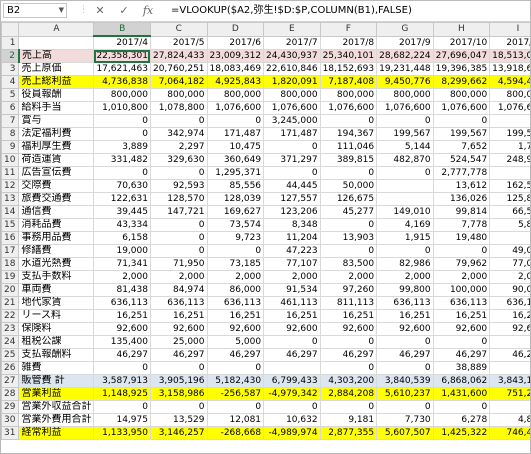  What do you see at coordinates (405, 290) in the screenshot?
I see `value-cell: 99,800` at bounding box center [405, 290].